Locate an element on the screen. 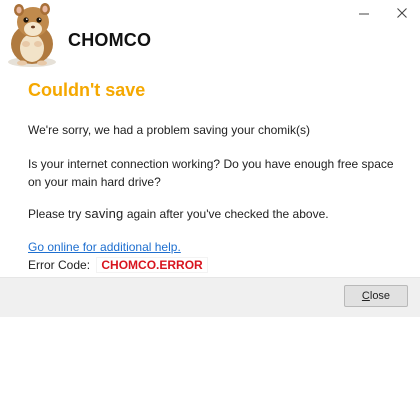 This screenshot has height=420, width=420. minimize-button is located at coordinates (364, 13).